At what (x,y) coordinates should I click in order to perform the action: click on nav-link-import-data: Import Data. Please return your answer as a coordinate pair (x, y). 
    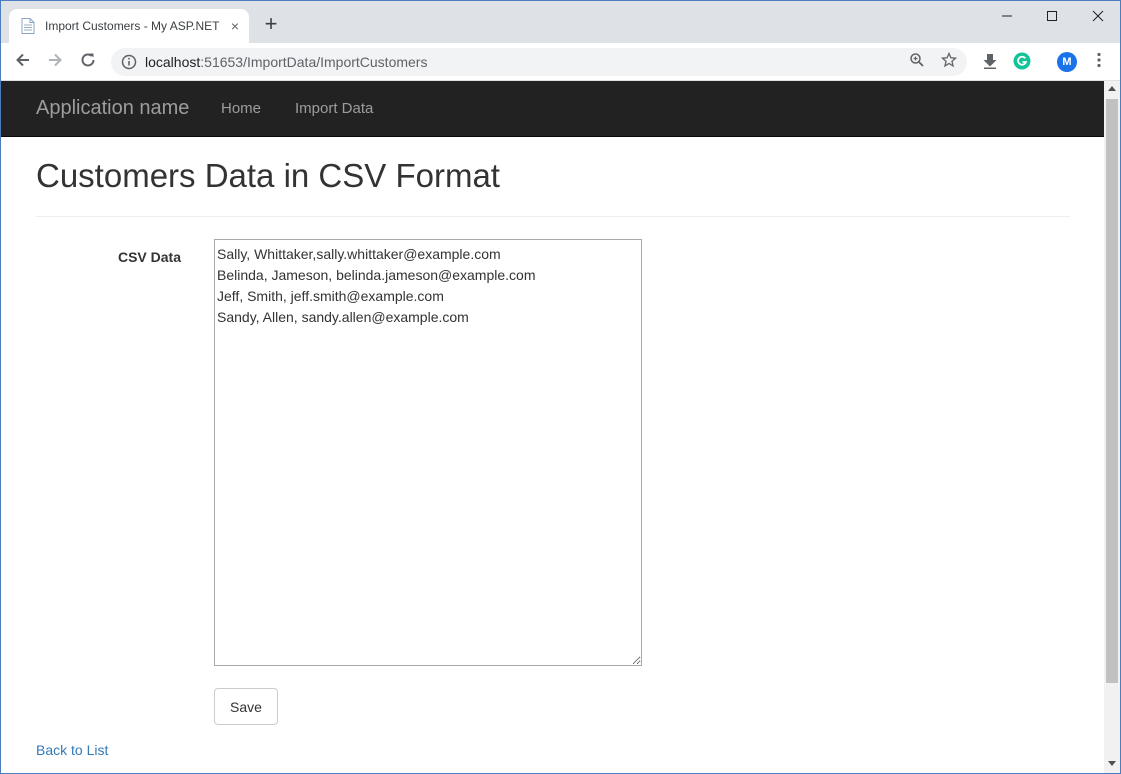
    Looking at the image, I should click on (334, 108).